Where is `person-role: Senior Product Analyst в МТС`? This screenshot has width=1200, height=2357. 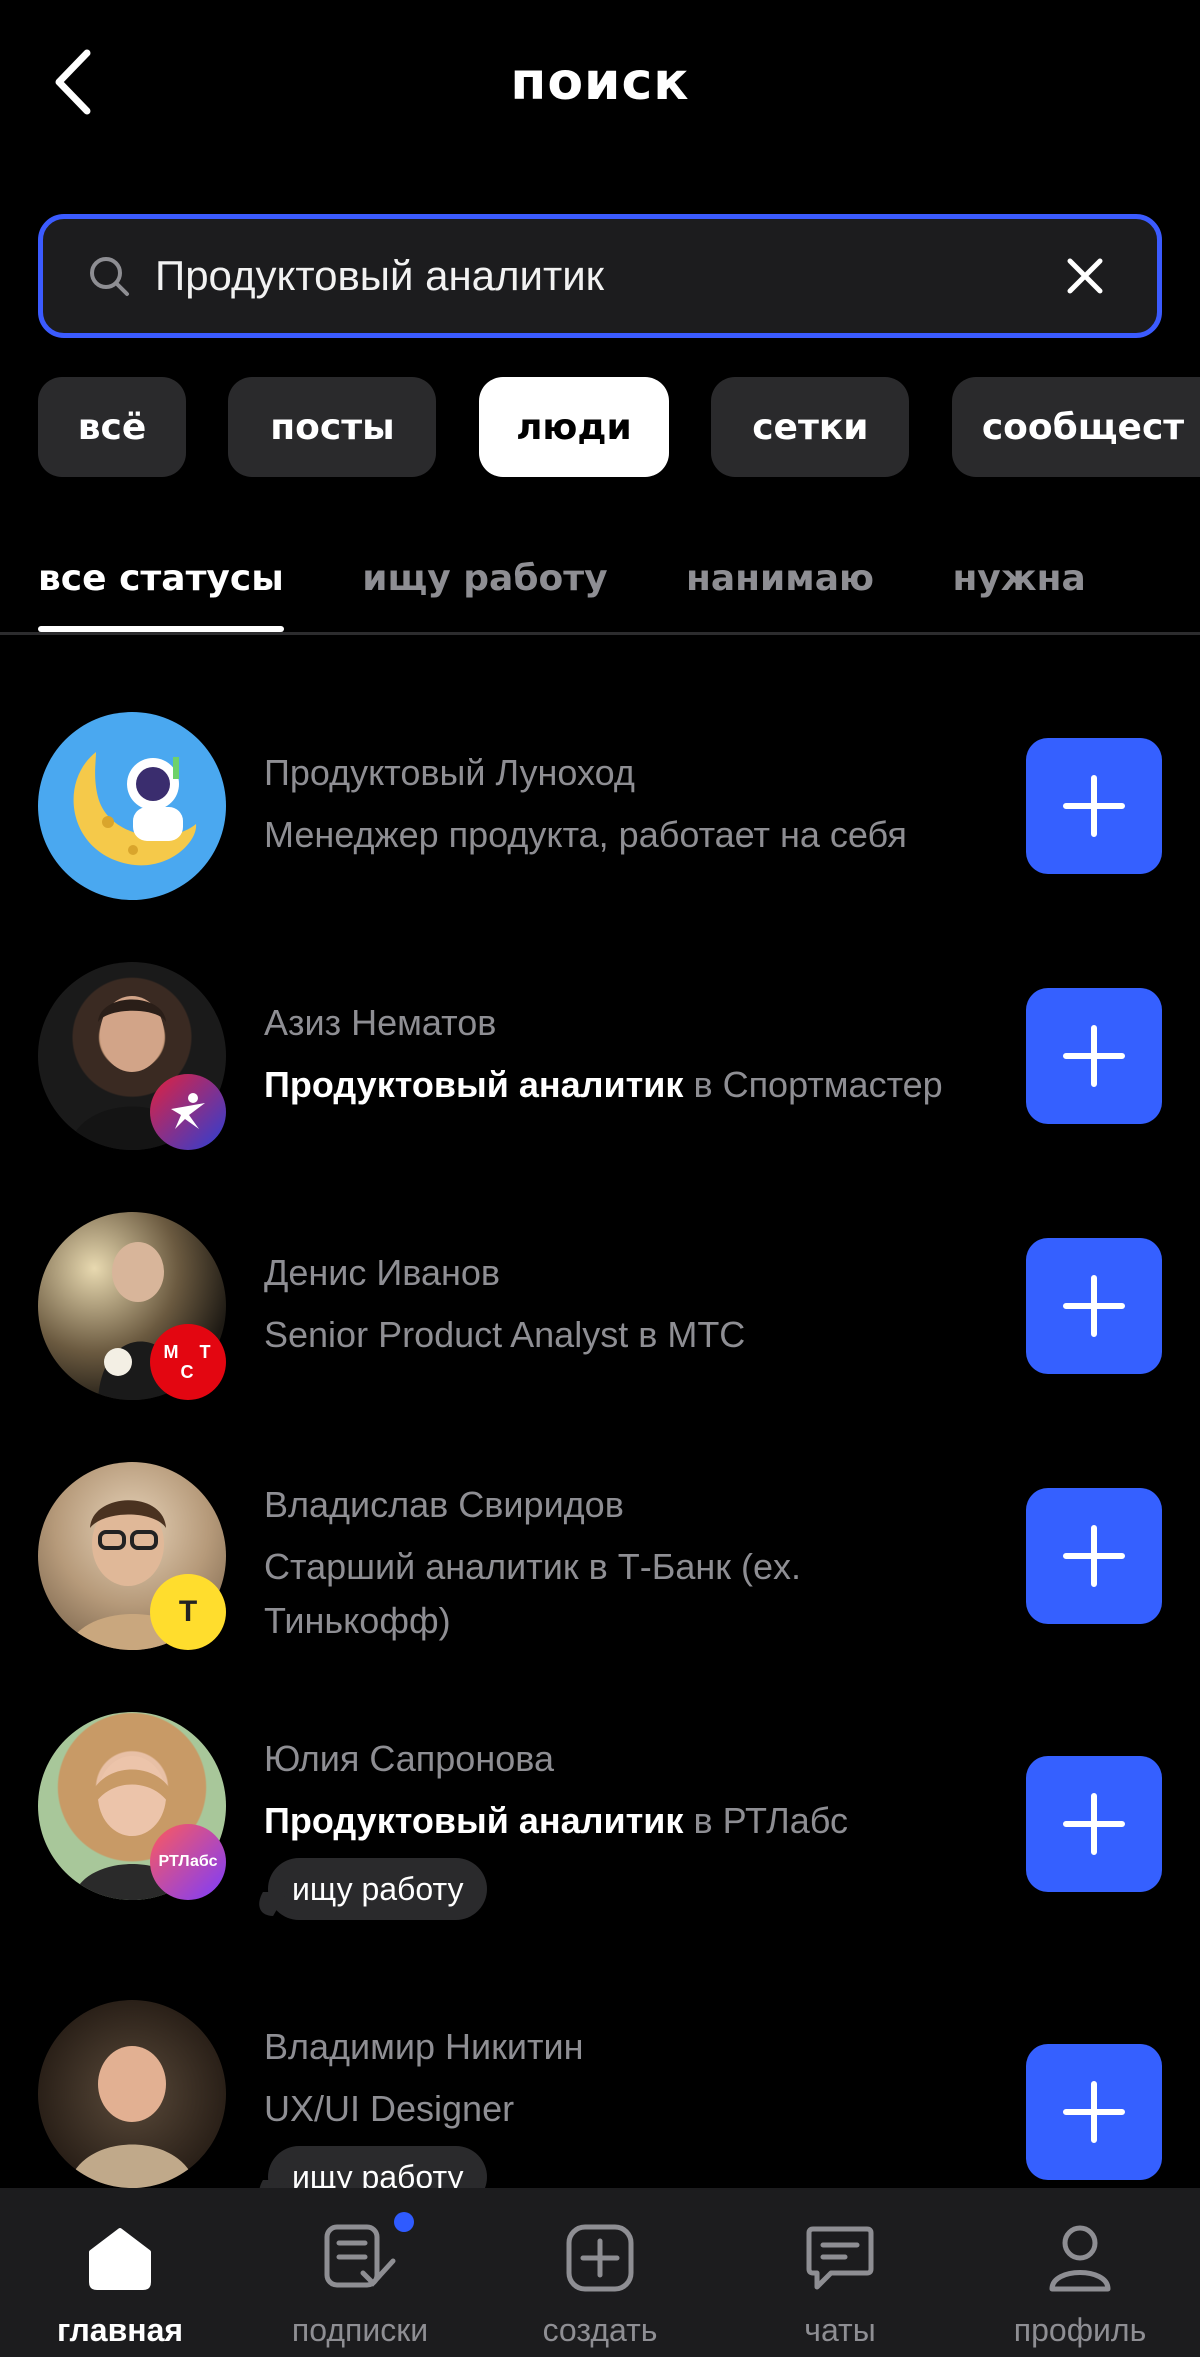
person-role: Senior Product Analyst в МТС is located at coordinates (505, 1334).